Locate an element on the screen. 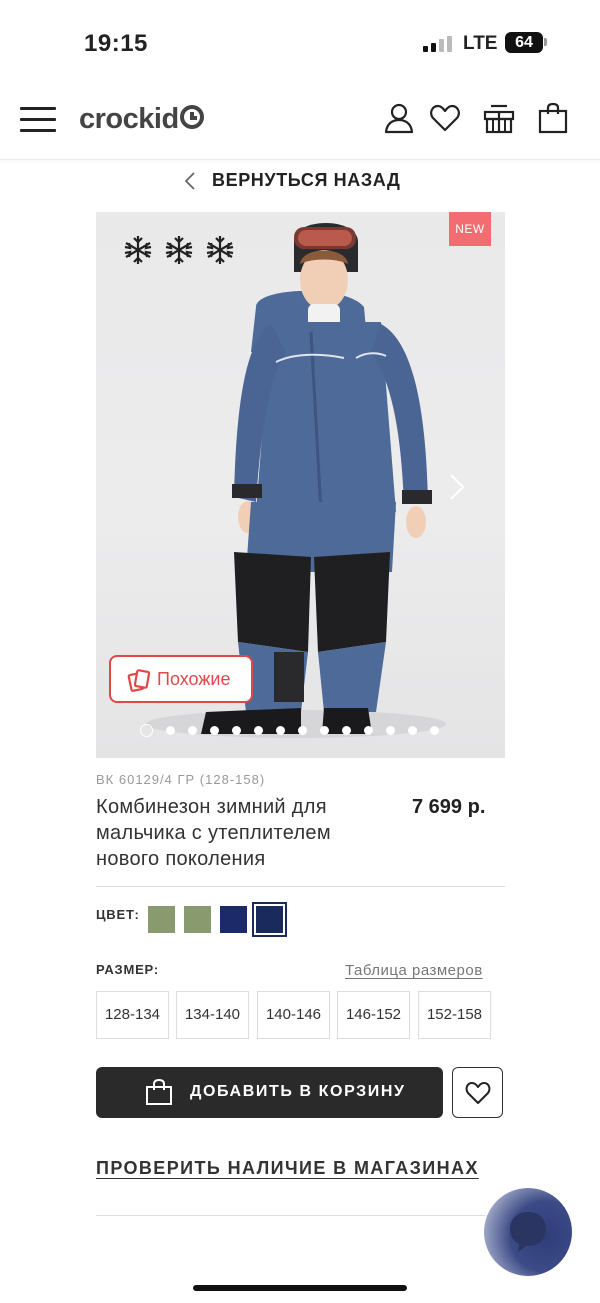 Image resolution: width=600 pixels, height=1303 pixels. add-to-cart-label: ДОБАВИТЬ В КОРЗИНУ is located at coordinates (298, 1091).